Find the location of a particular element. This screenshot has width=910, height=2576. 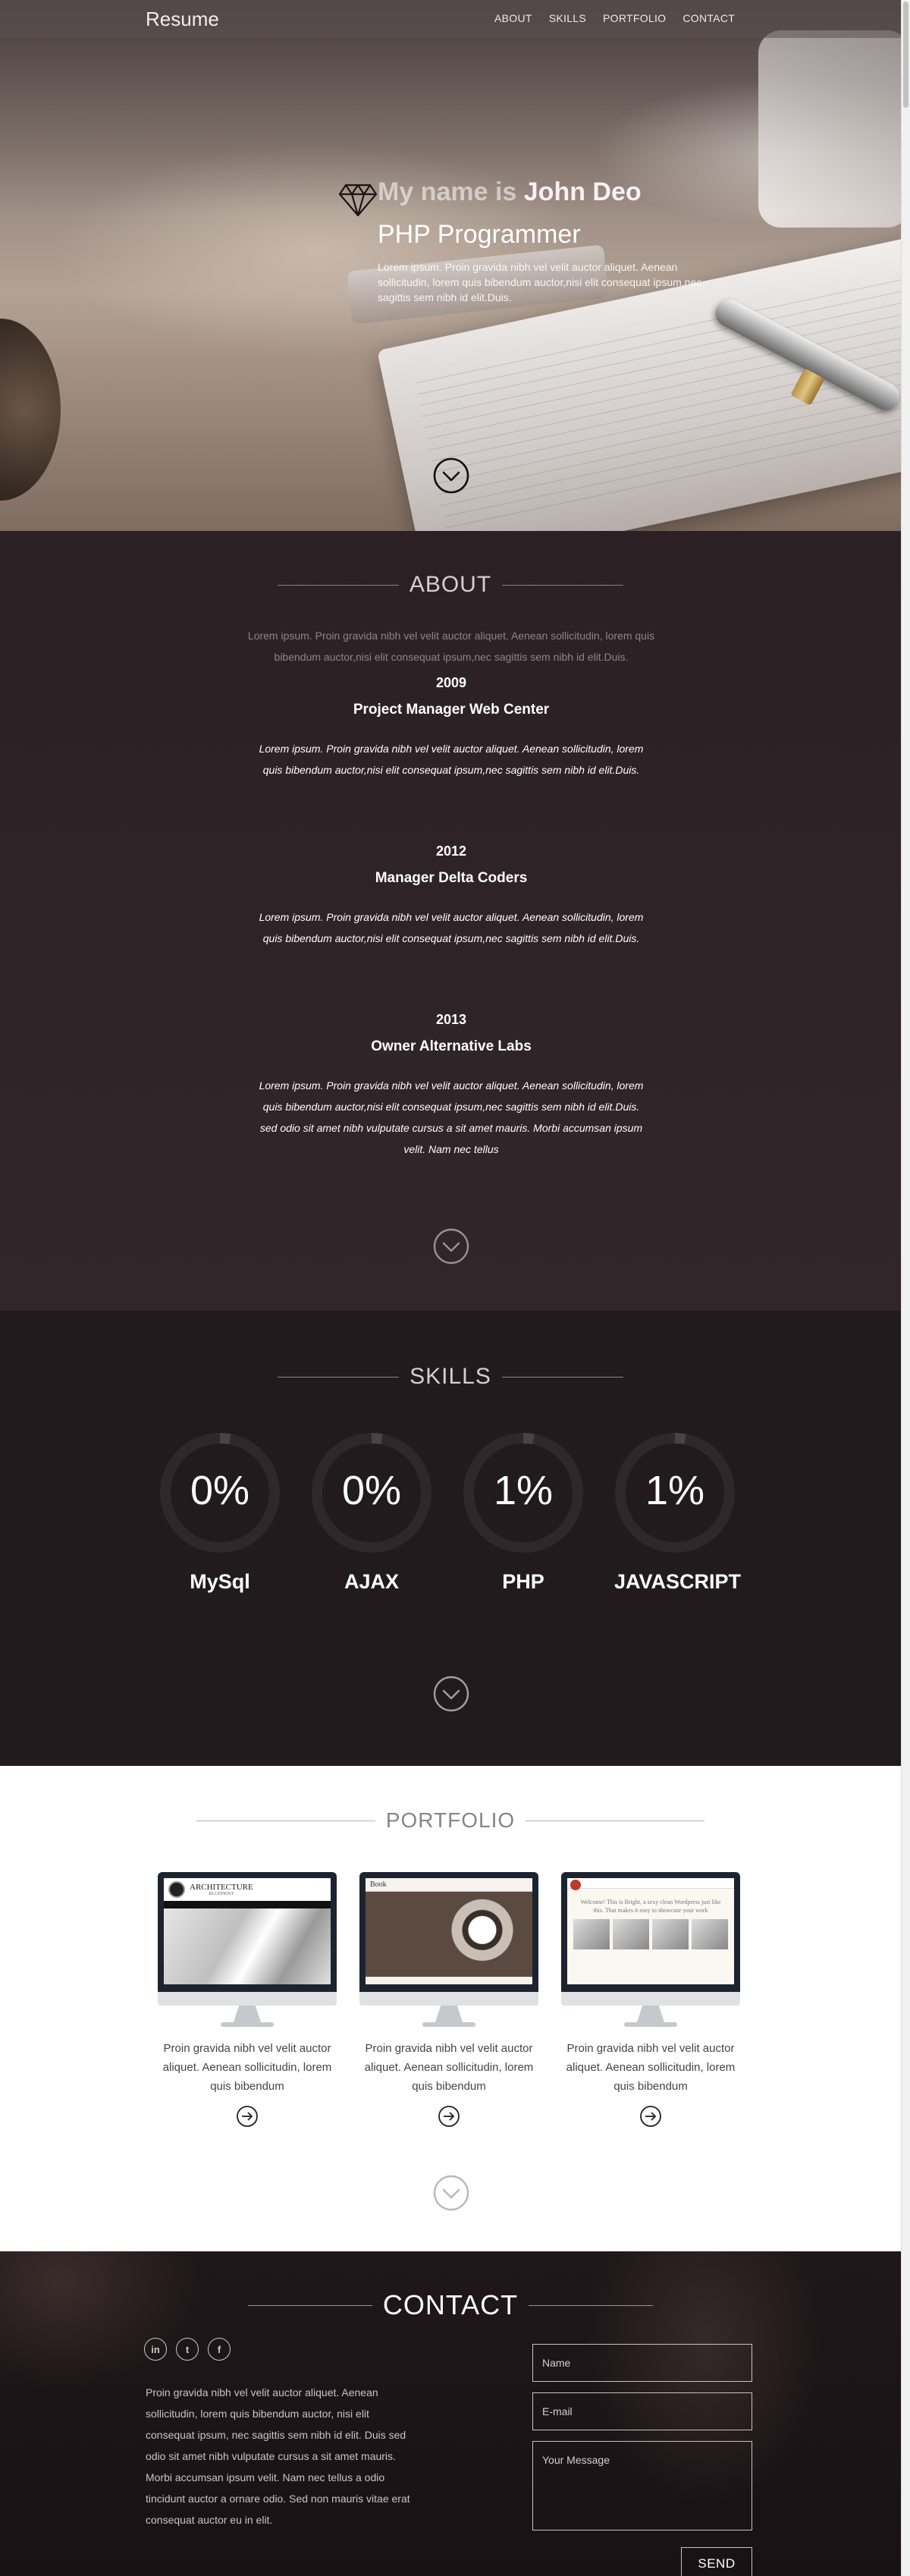

send-button: SEND is located at coordinates (716, 2561).